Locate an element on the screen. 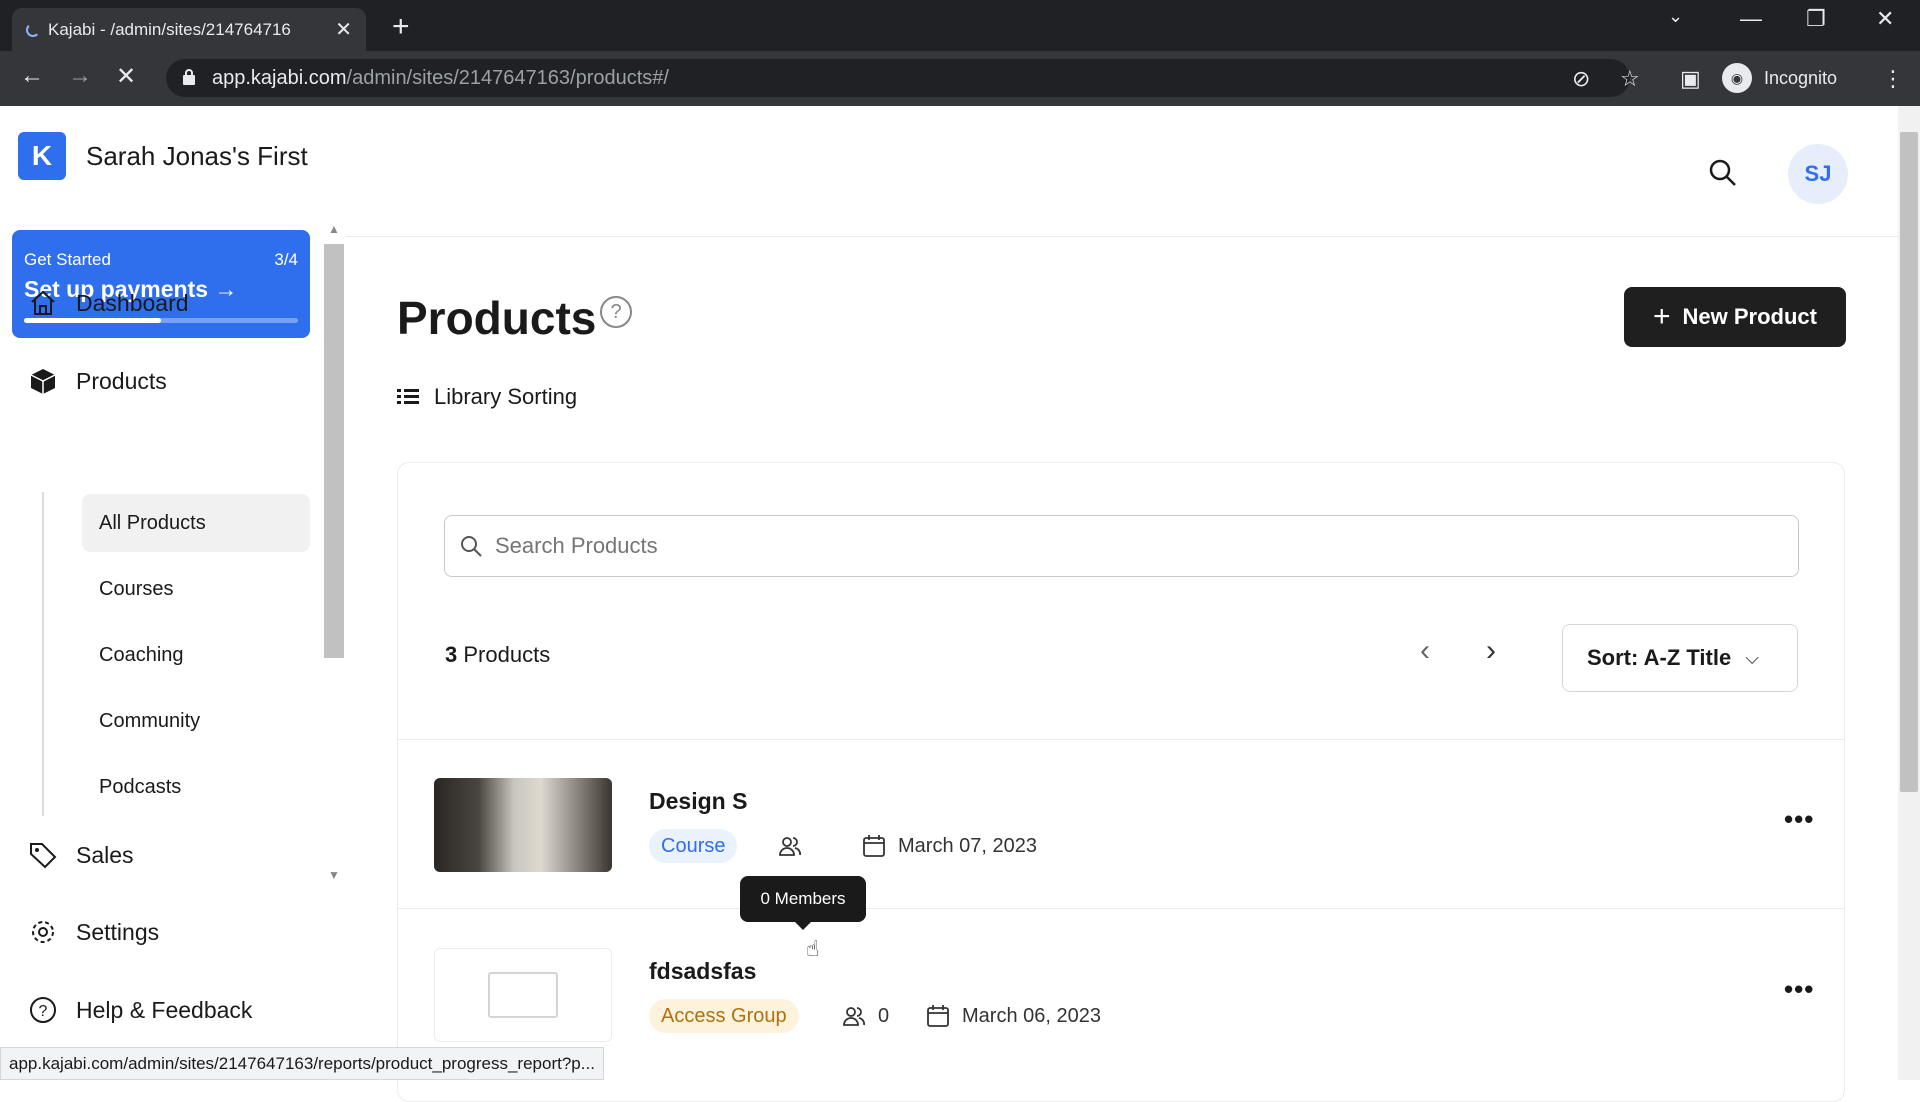 This screenshot has height=1102, width=1920. product-count: 3 Products is located at coordinates (498, 654).